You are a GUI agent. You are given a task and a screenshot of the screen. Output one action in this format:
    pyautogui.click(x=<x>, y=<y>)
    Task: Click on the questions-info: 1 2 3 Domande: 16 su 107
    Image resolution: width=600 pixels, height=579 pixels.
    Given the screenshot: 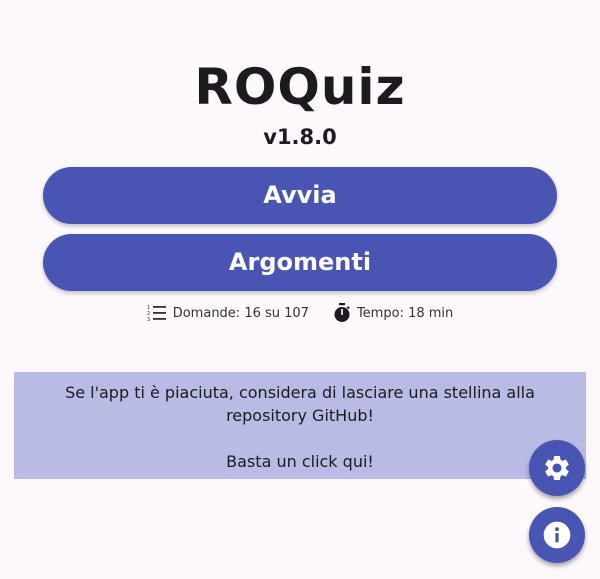 What is the action you would take?
    pyautogui.click(x=228, y=313)
    